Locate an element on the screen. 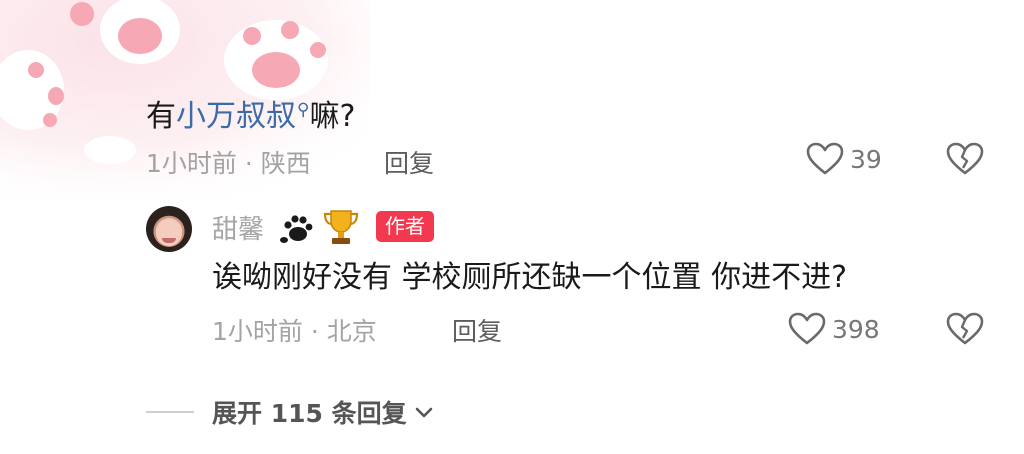 This screenshot has width=1024, height=454. search-icon: ⚲ is located at coordinates (303, 110).